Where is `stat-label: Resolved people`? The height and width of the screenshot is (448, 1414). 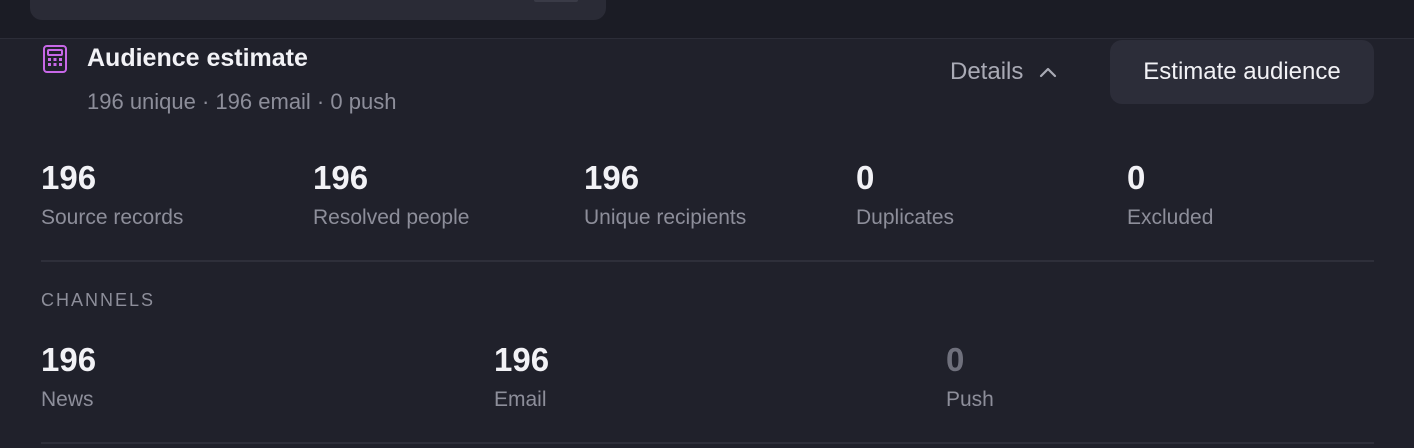
stat-label: Resolved people is located at coordinates (391, 217).